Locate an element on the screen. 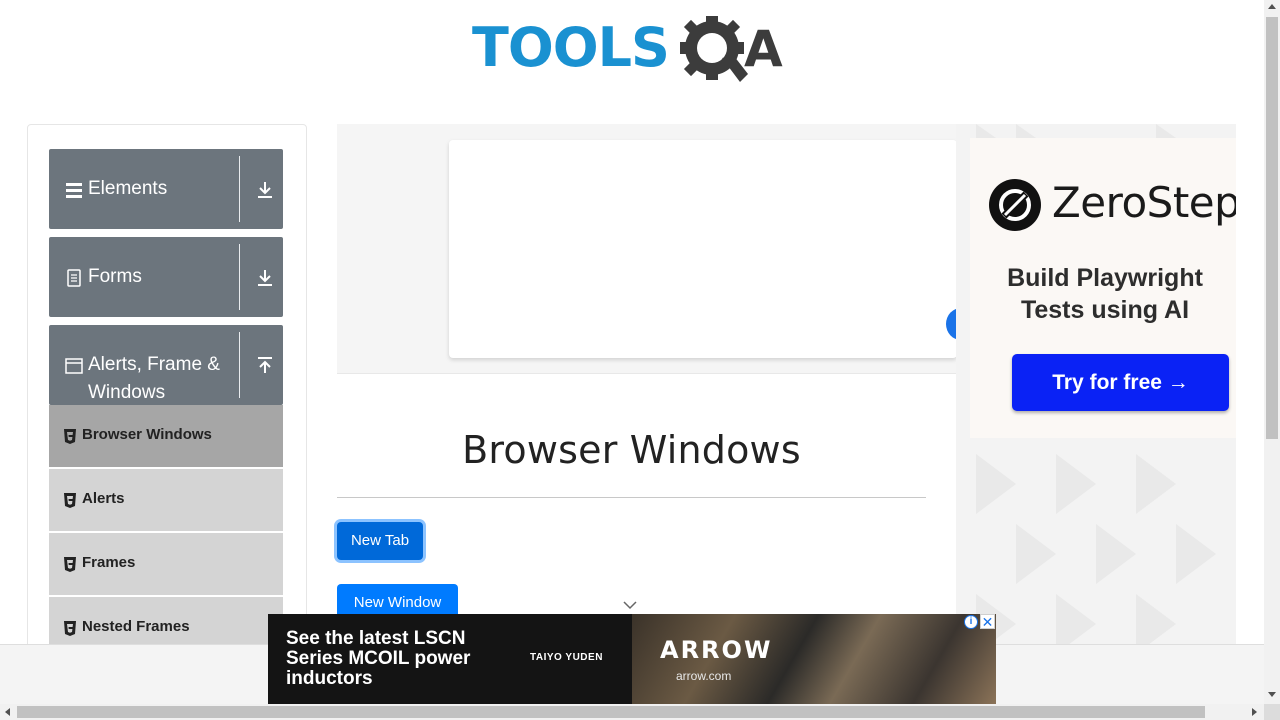 The image size is (1280, 720). arrow-url: arrow.com is located at coordinates (704, 676).